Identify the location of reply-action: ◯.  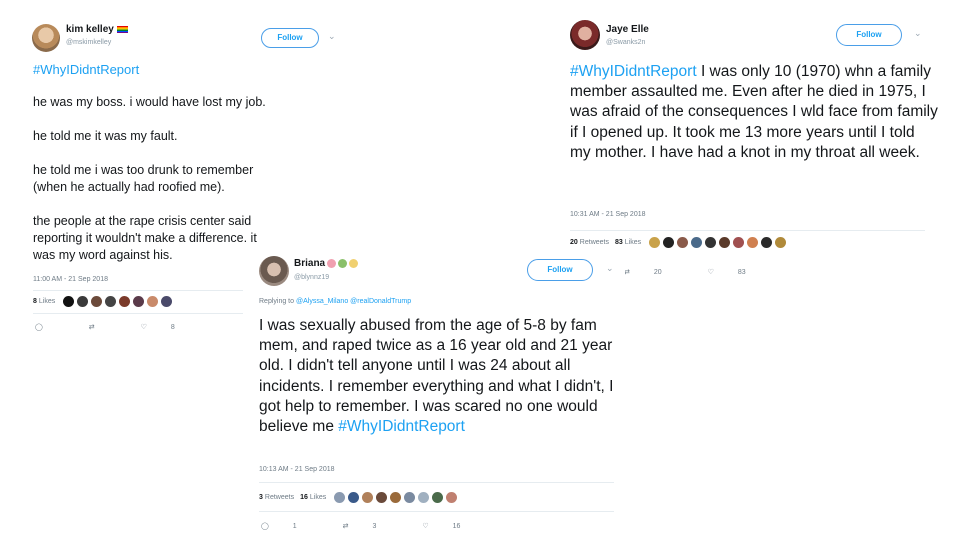
(50, 327).